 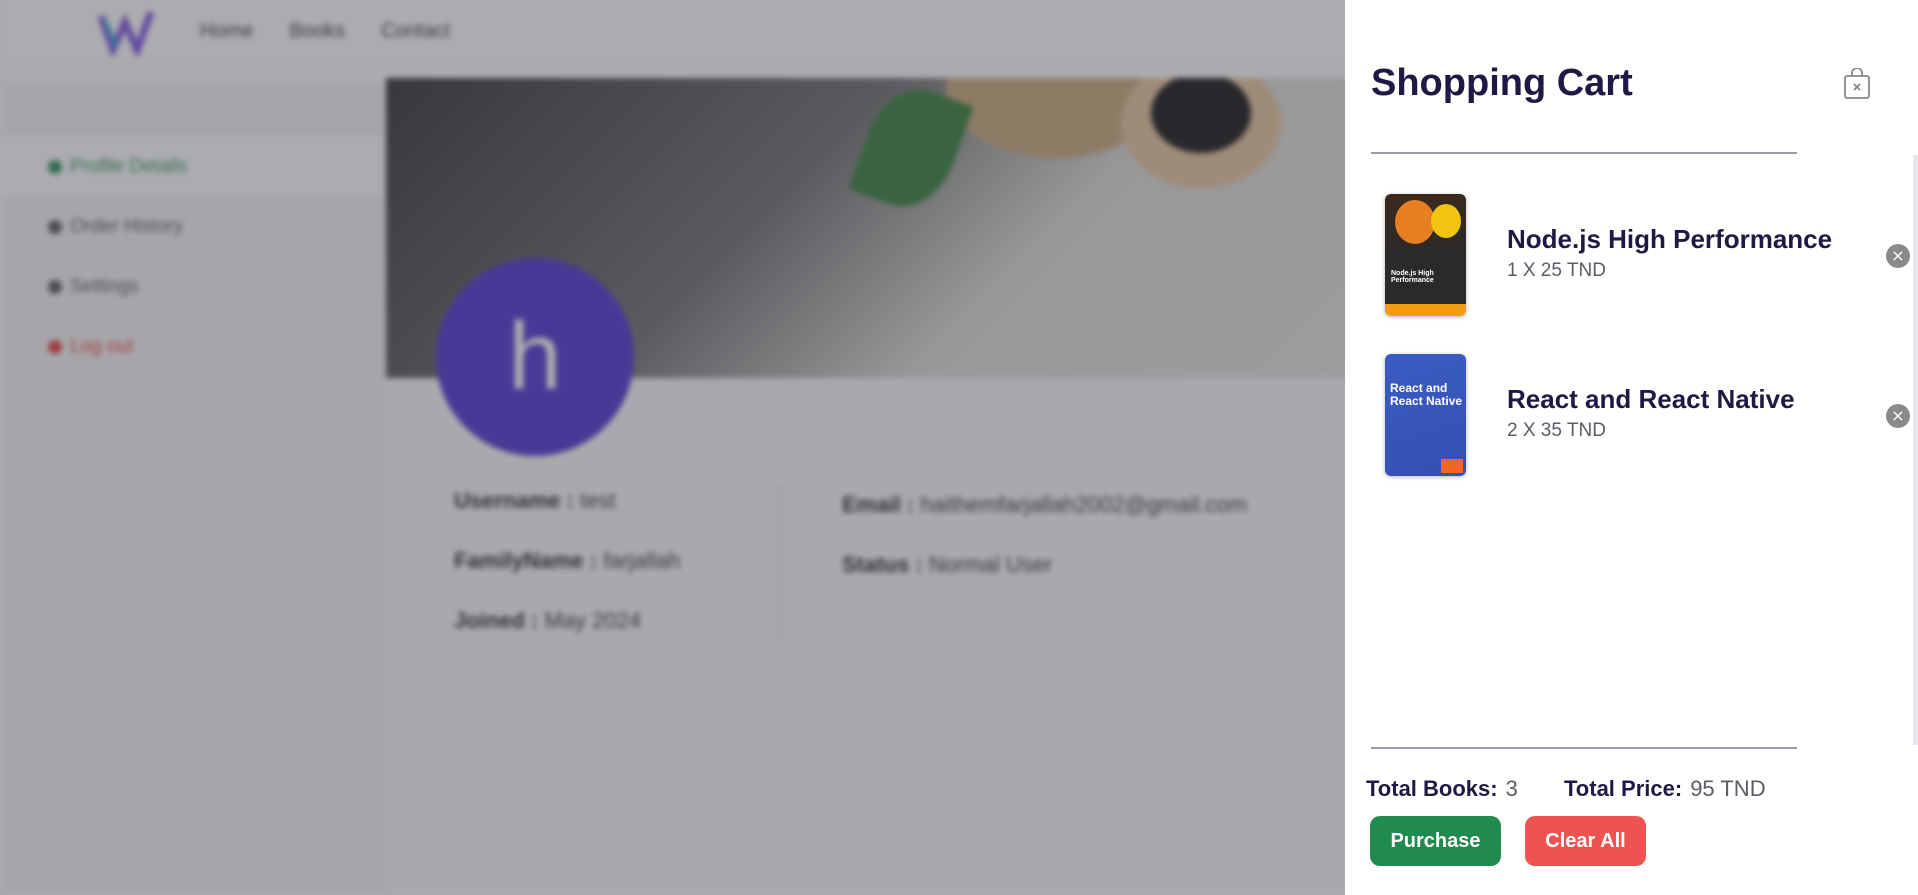 I want to click on close-cart-icon, so click(x=1857, y=84).